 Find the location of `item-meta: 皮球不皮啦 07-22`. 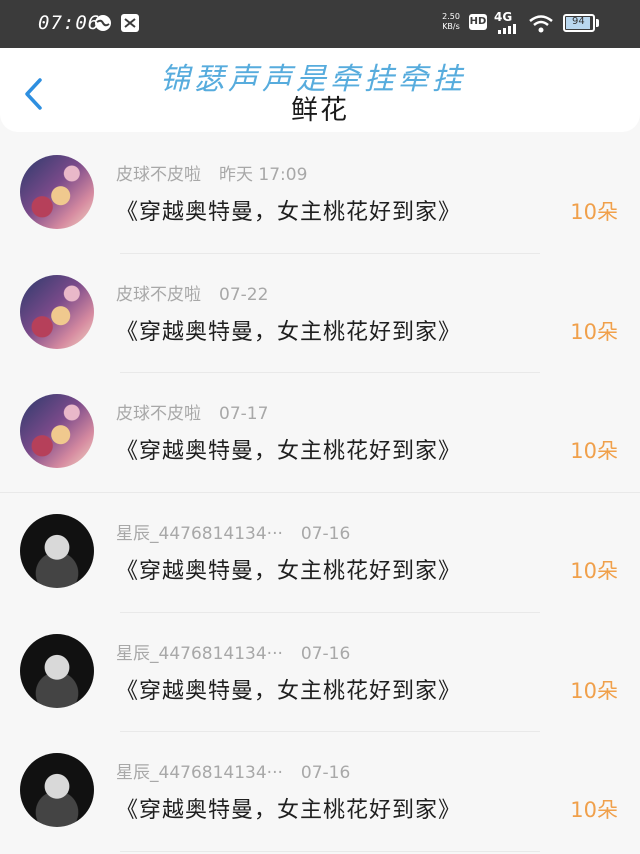

item-meta: 皮球不皮啦 07-22 is located at coordinates (192, 292).